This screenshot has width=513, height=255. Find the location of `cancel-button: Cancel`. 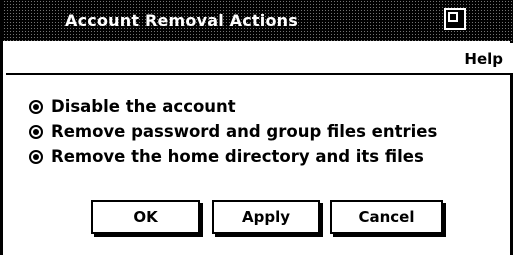

cancel-button: Cancel is located at coordinates (386, 217).